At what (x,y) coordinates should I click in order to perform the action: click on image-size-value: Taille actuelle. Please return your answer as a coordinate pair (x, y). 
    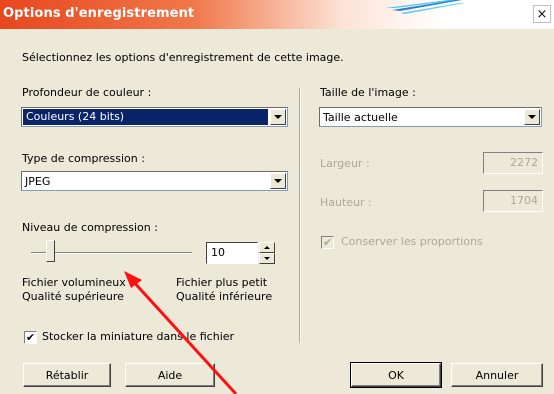
    Looking at the image, I should click on (360, 117).